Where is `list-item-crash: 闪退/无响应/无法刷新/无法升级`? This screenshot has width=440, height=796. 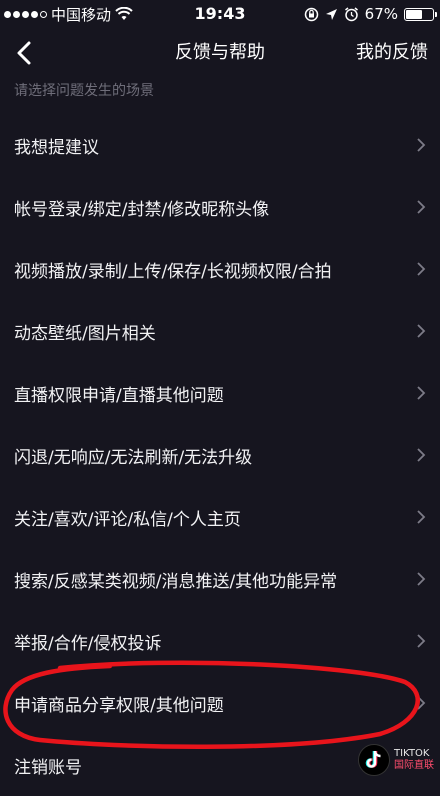 list-item-crash: 闪退/无响应/无法刷新/无法升级 is located at coordinates (220, 455).